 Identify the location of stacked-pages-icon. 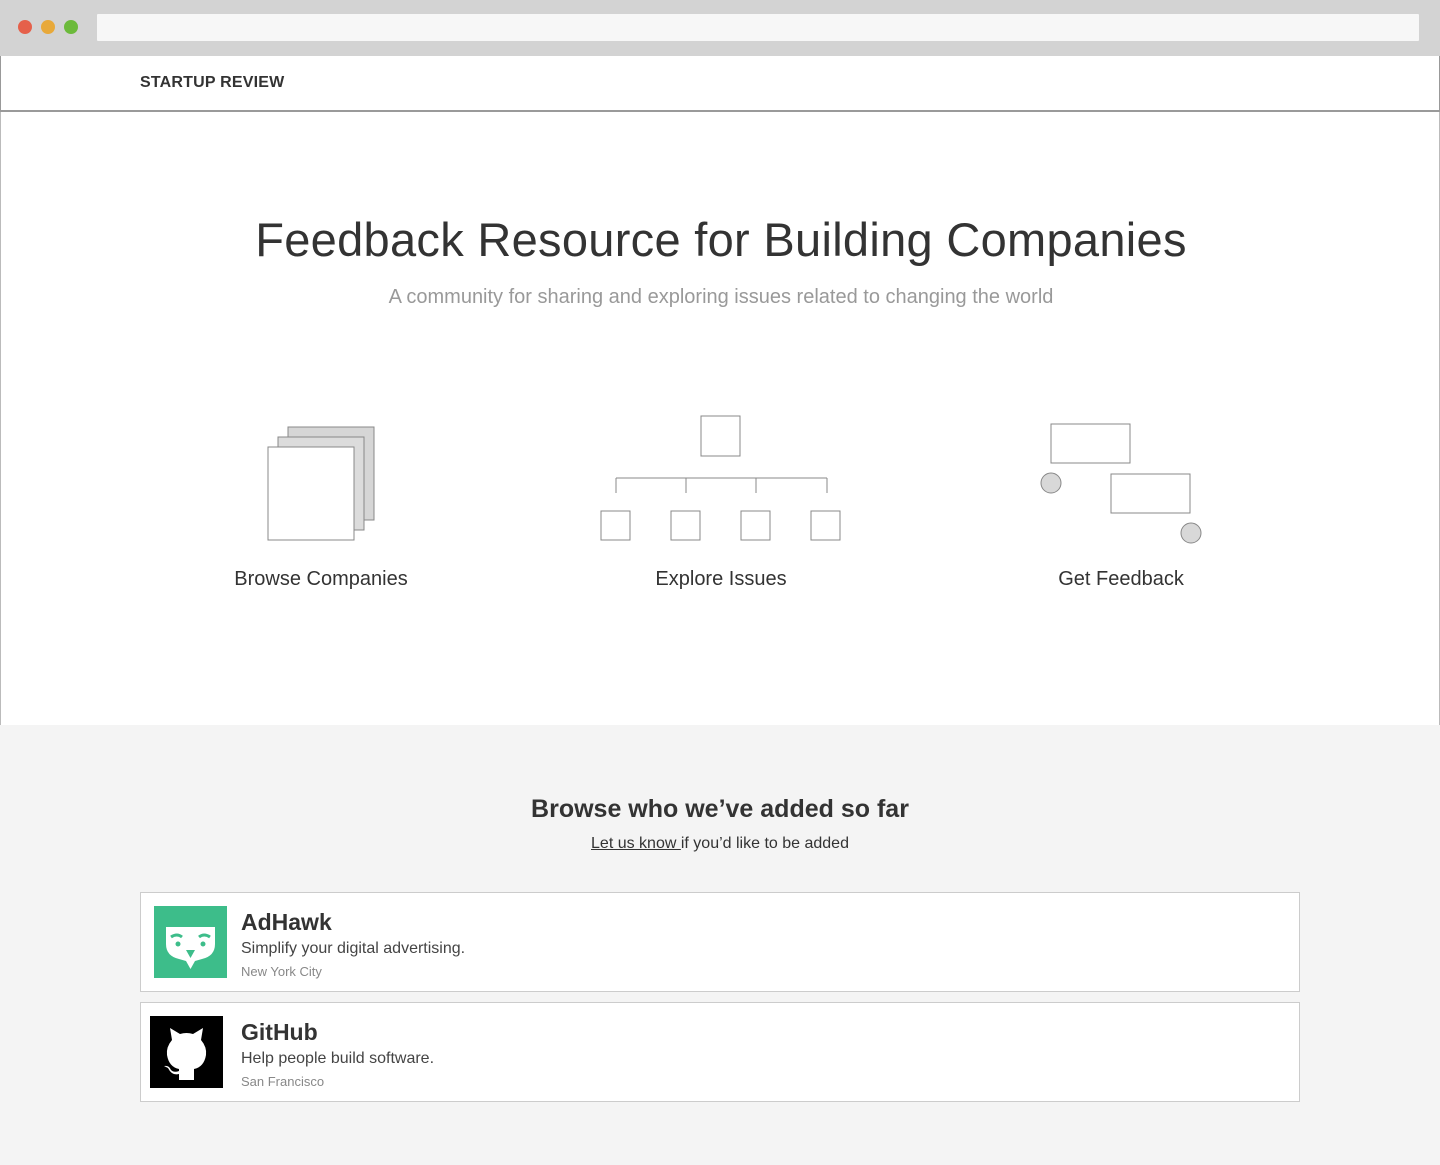
(321, 484).